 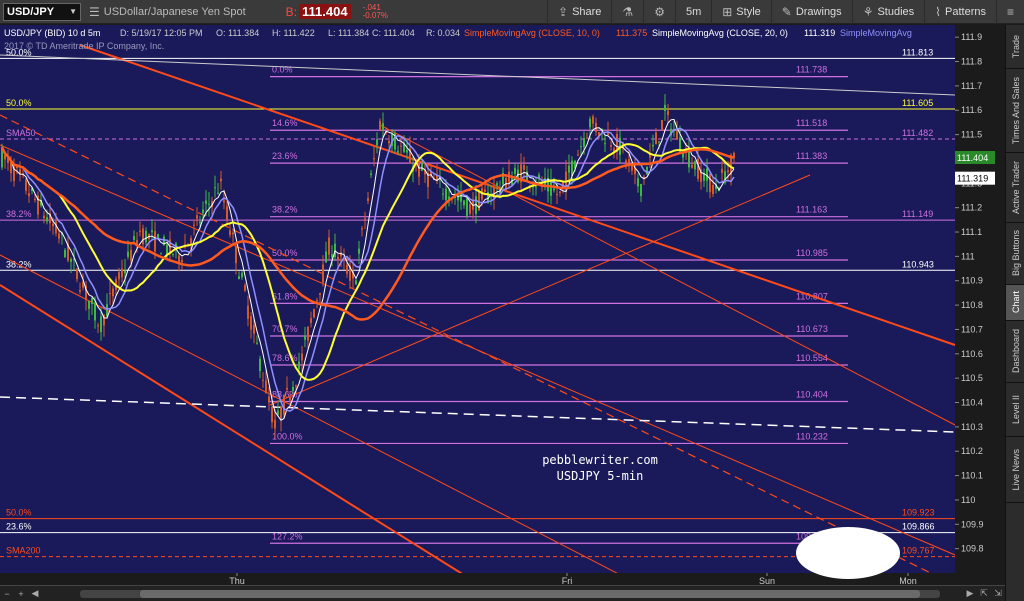 I want to click on sma20-value: 111.319, so click(x=819, y=33).